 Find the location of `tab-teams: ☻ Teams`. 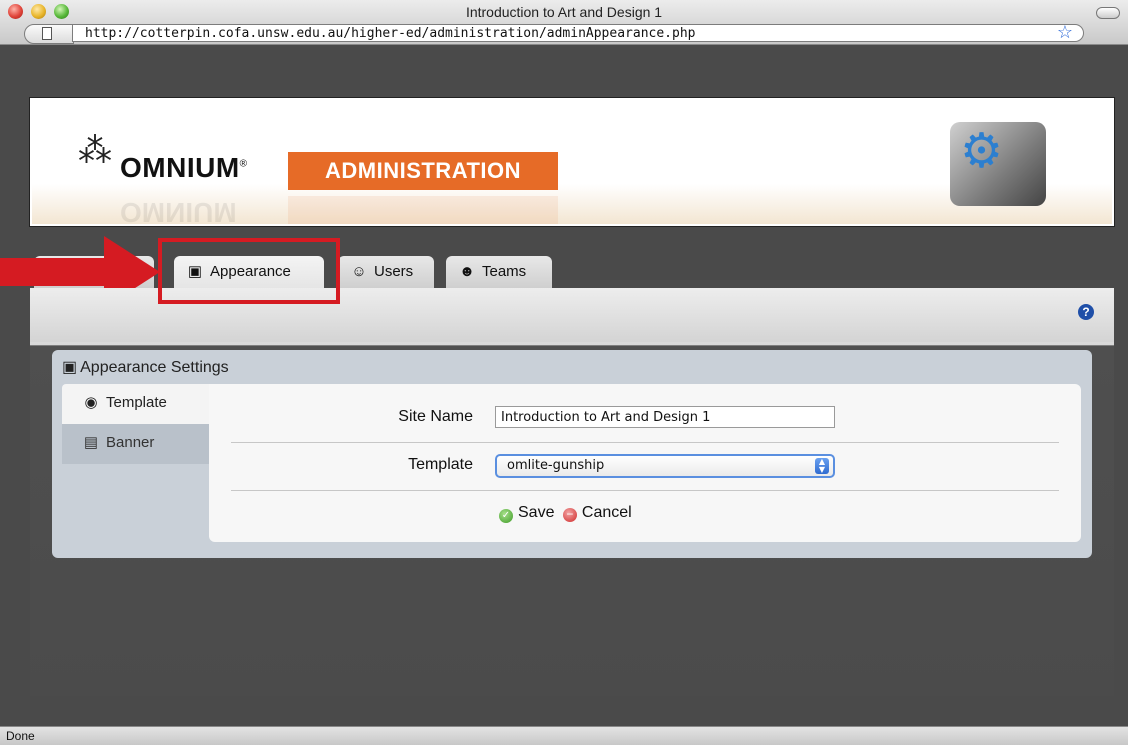

tab-teams: ☻ Teams is located at coordinates (499, 272).